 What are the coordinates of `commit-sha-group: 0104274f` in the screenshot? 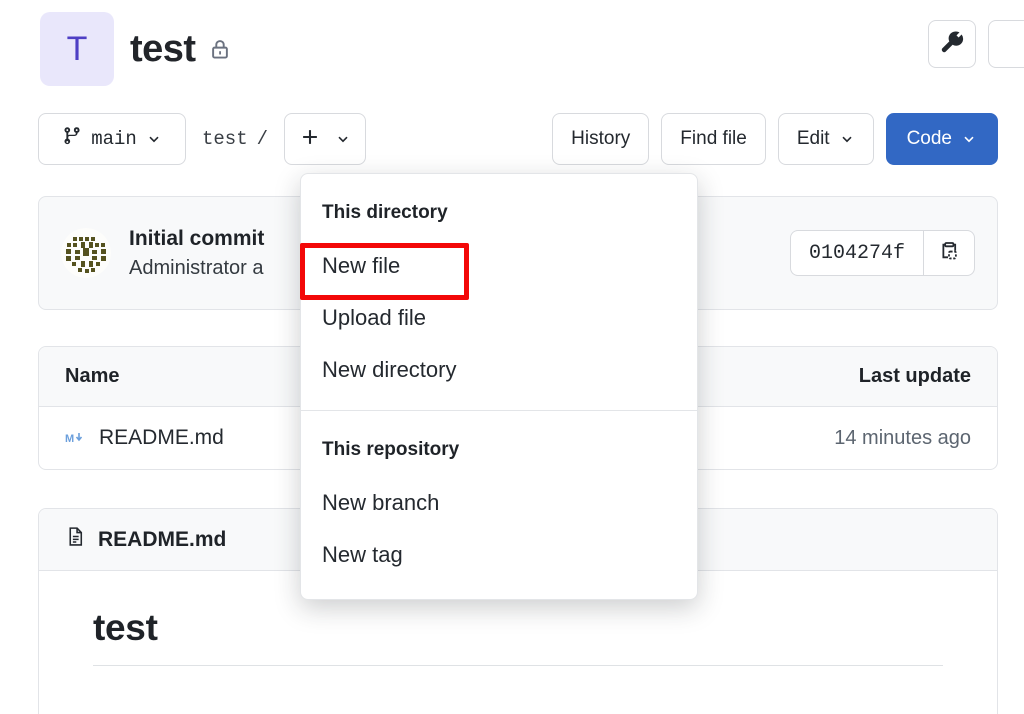 It's located at (882, 253).